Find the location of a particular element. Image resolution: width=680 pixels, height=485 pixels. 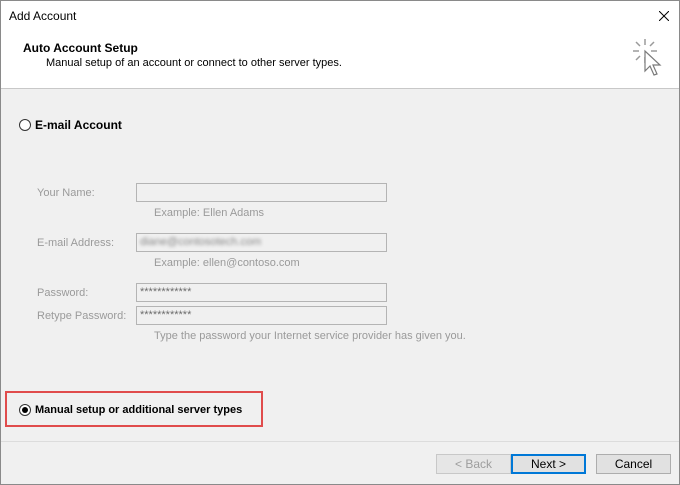

wizard-cursor-icon is located at coordinates (647, 57).